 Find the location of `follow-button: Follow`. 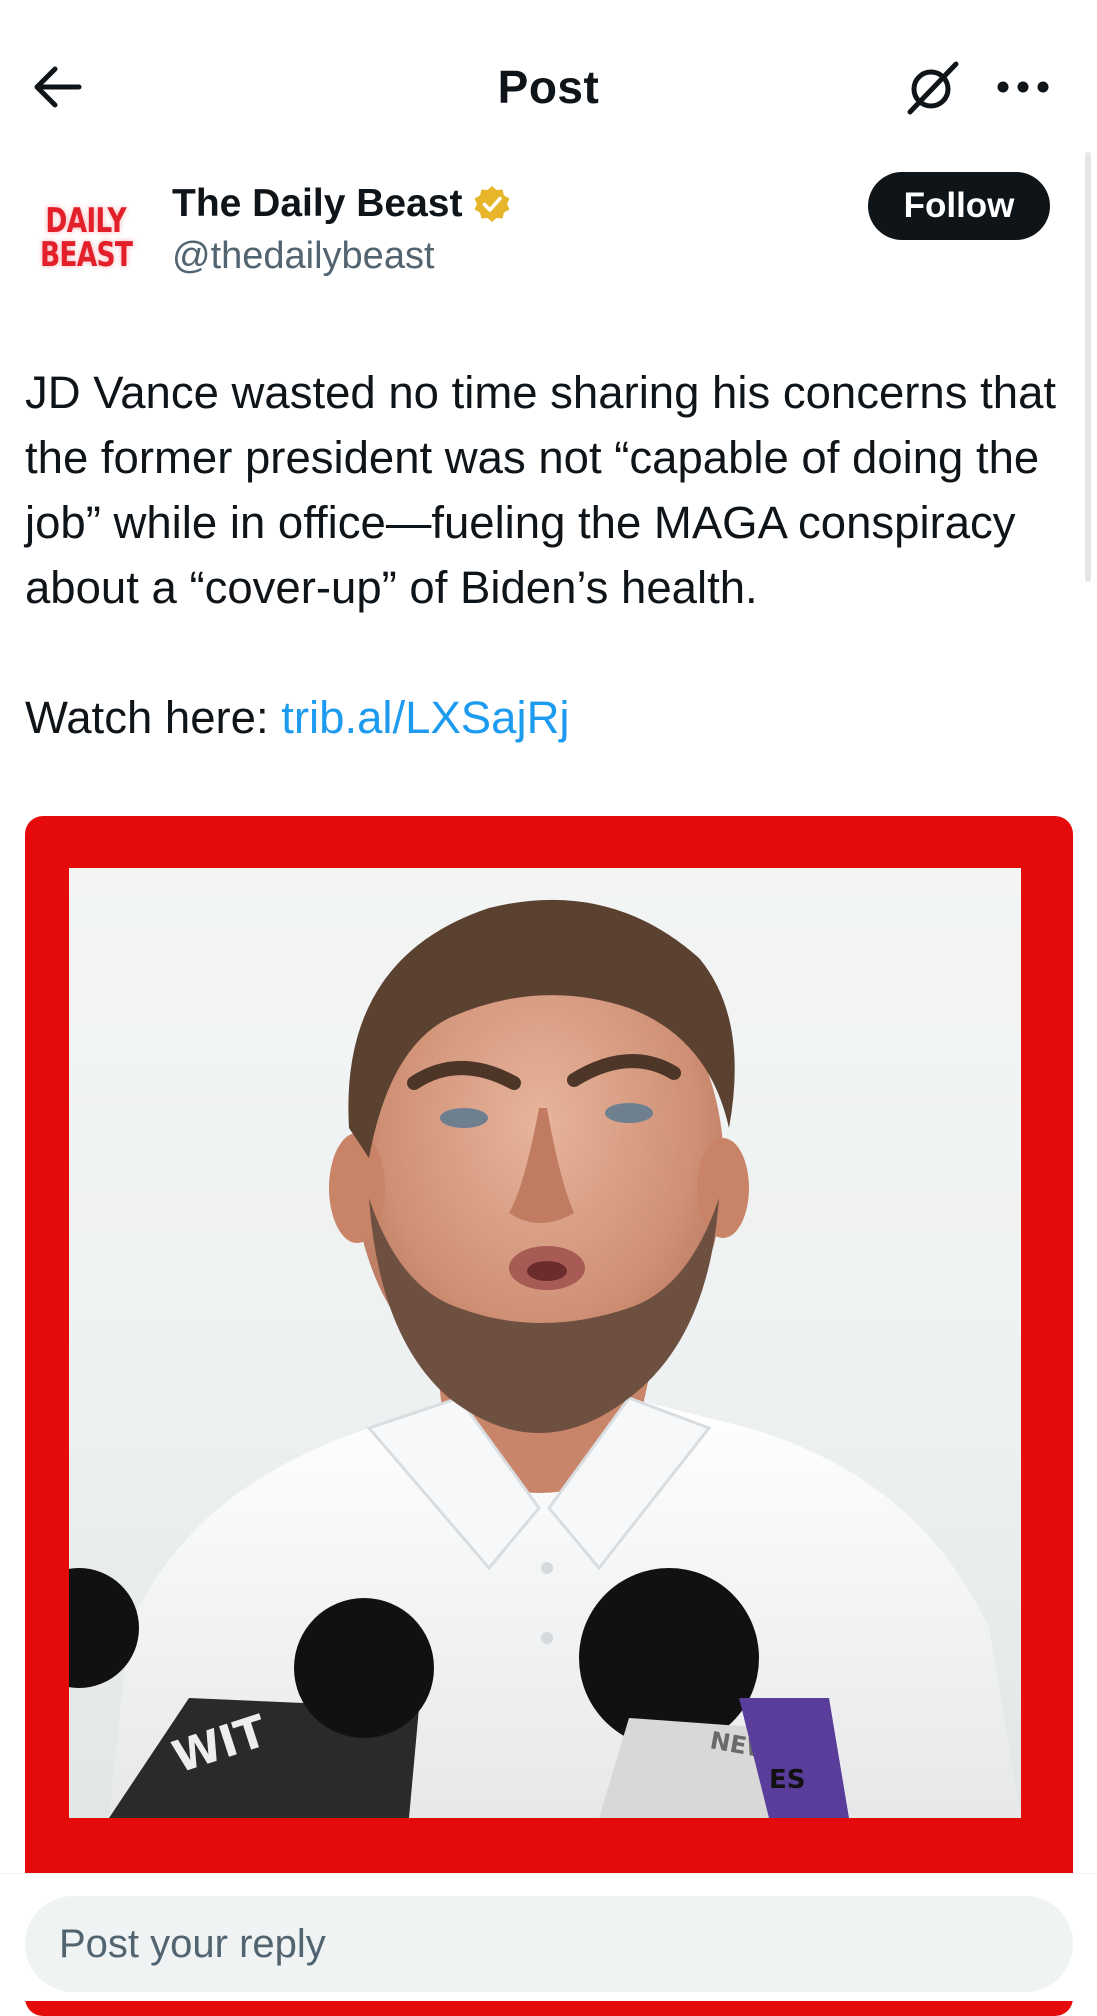

follow-button: Follow is located at coordinates (959, 206).